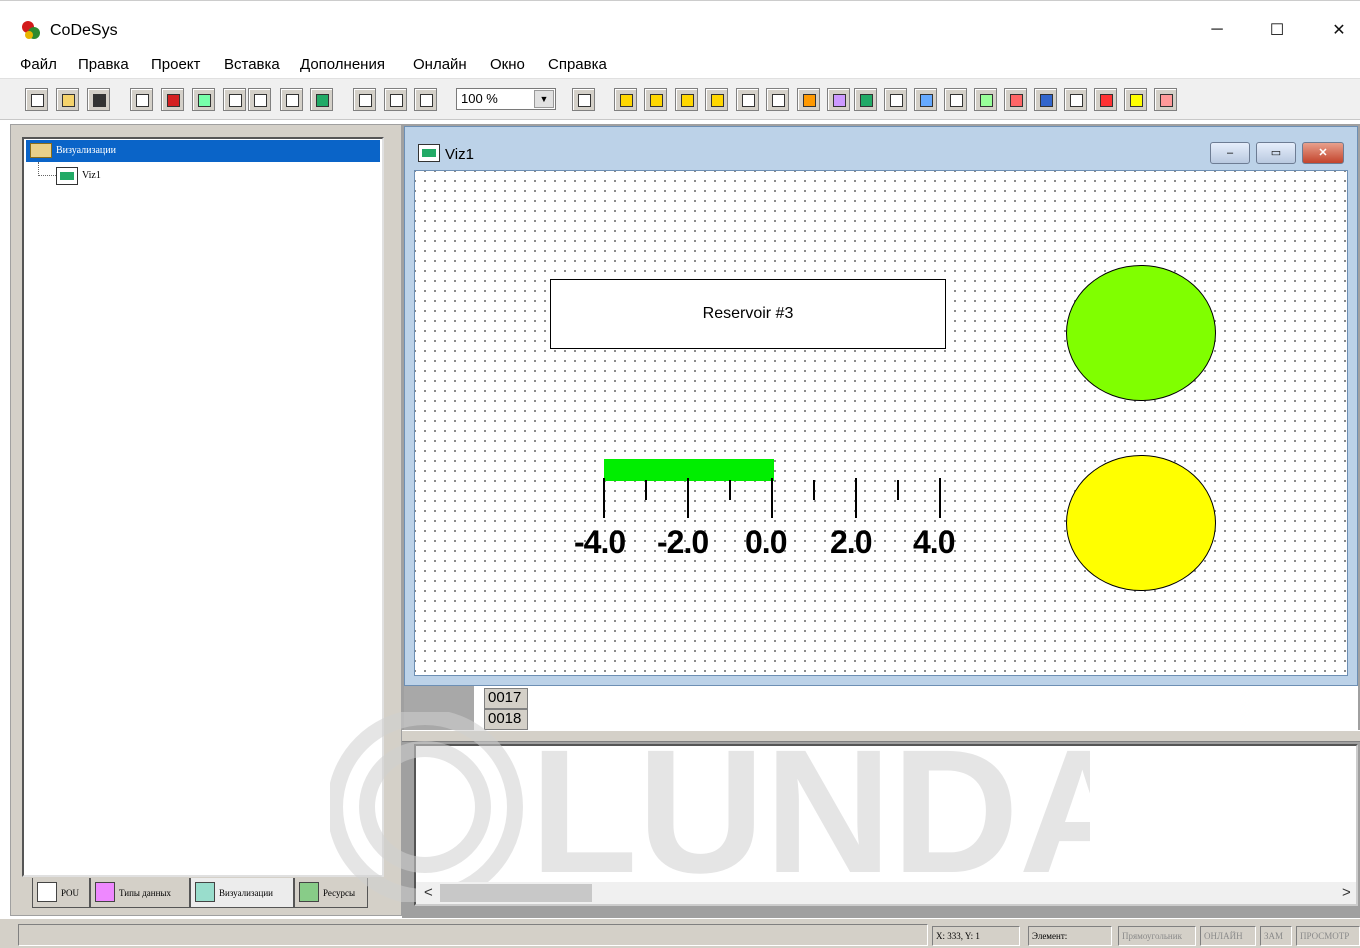 This screenshot has height=948, width=1360. Describe the element at coordinates (246, 893) in the screenshot. I see `tab-label: Визуализации` at that location.